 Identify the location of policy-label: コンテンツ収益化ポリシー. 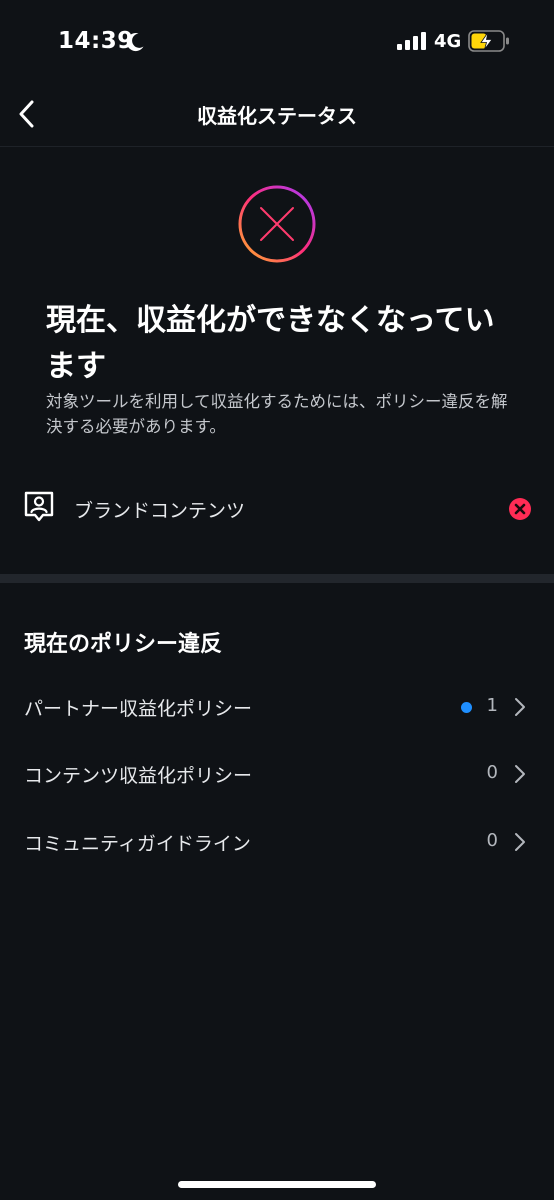
(138, 776).